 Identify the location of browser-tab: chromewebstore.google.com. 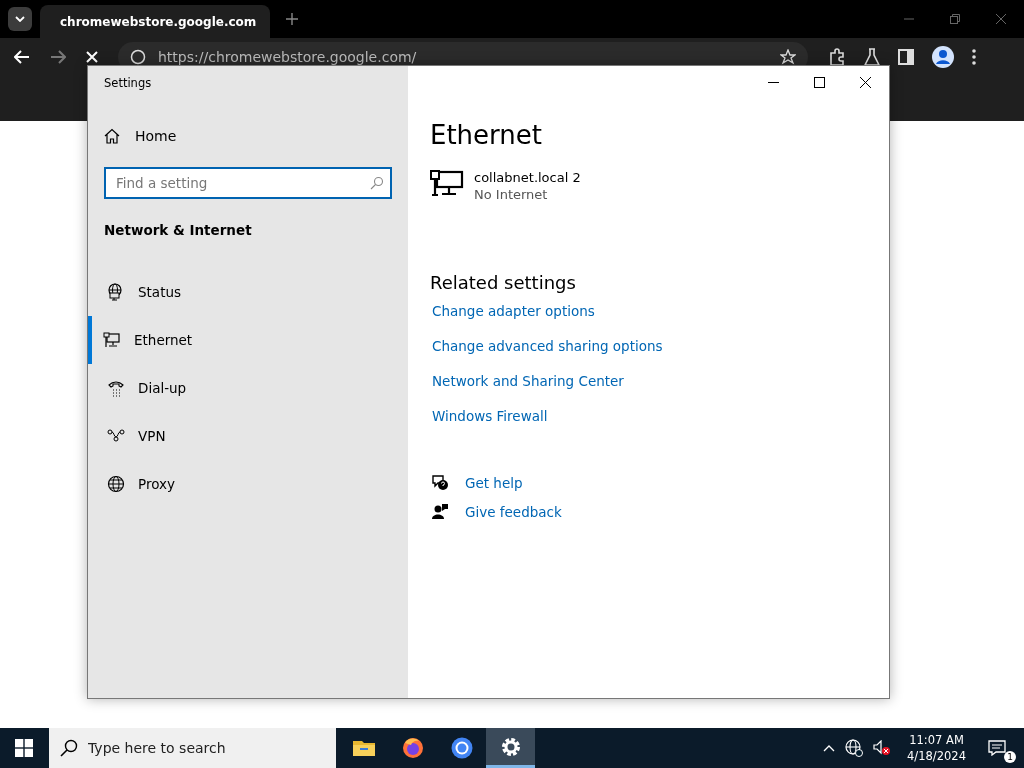
(155, 22).